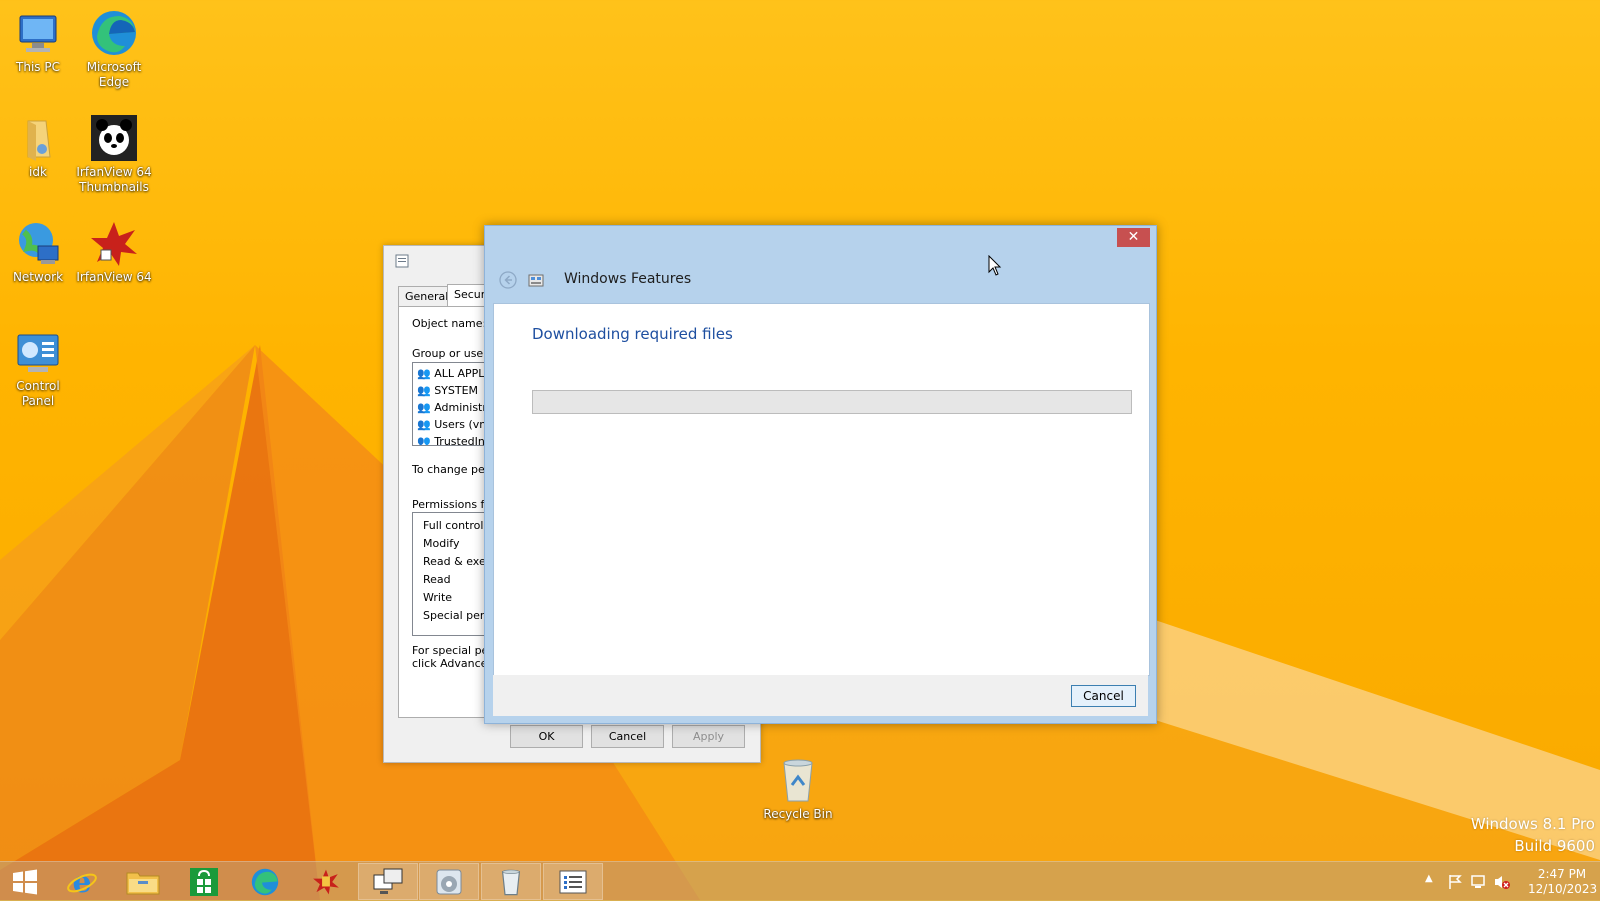 The height and width of the screenshot is (901, 1600). I want to click on list-item-label: SYSTEM, so click(456, 390).